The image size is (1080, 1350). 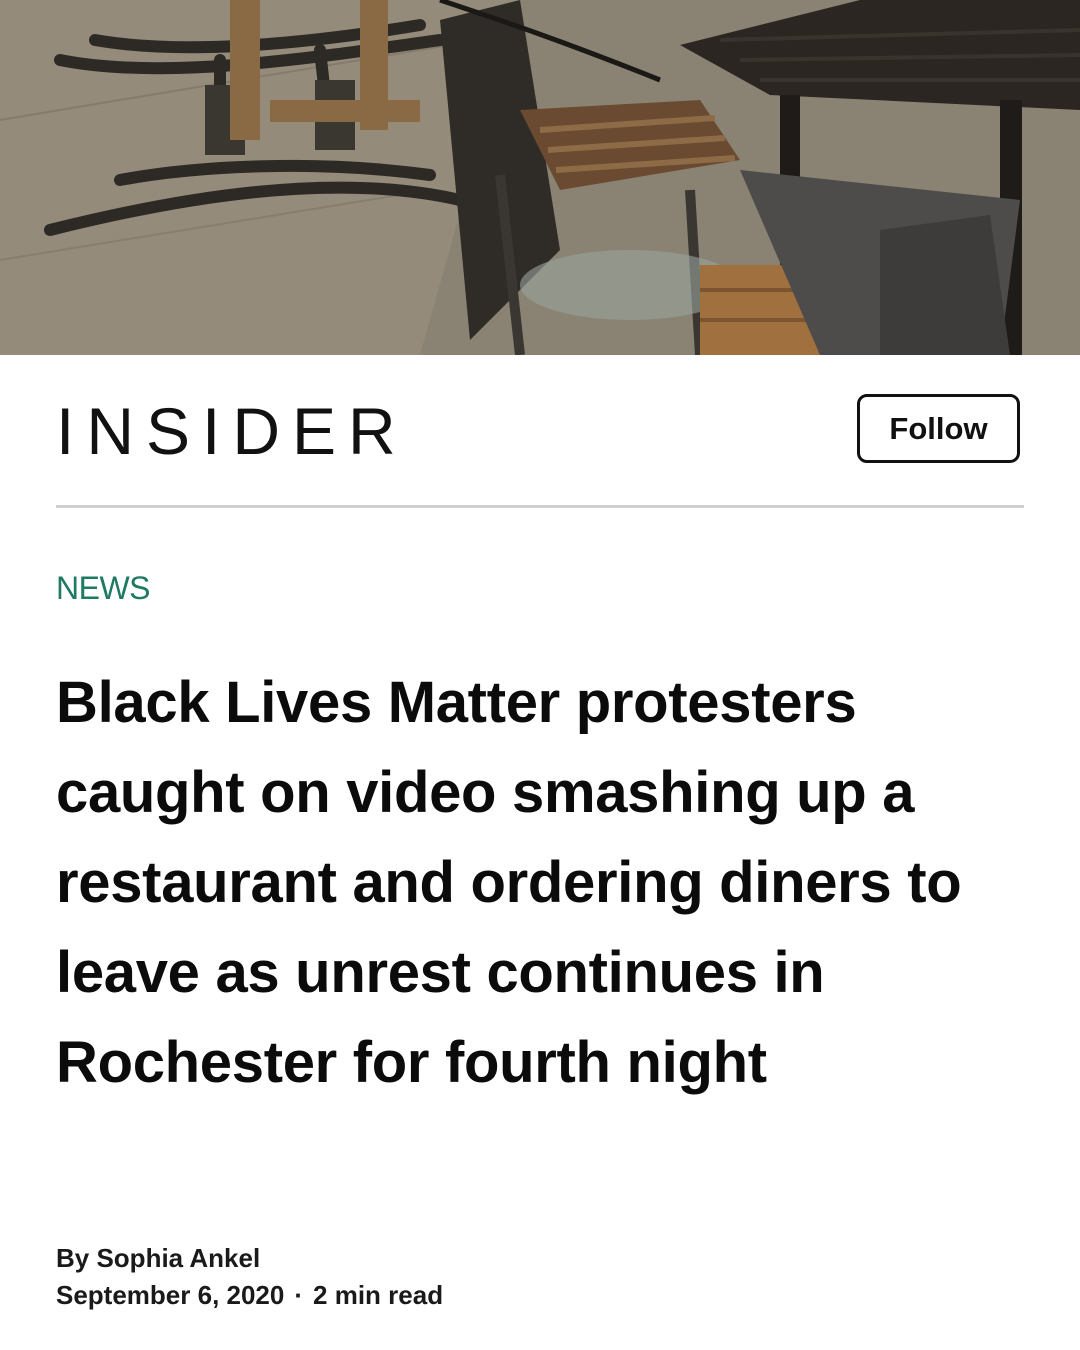 What do you see at coordinates (103, 588) in the screenshot?
I see `section-label: NEWS` at bounding box center [103, 588].